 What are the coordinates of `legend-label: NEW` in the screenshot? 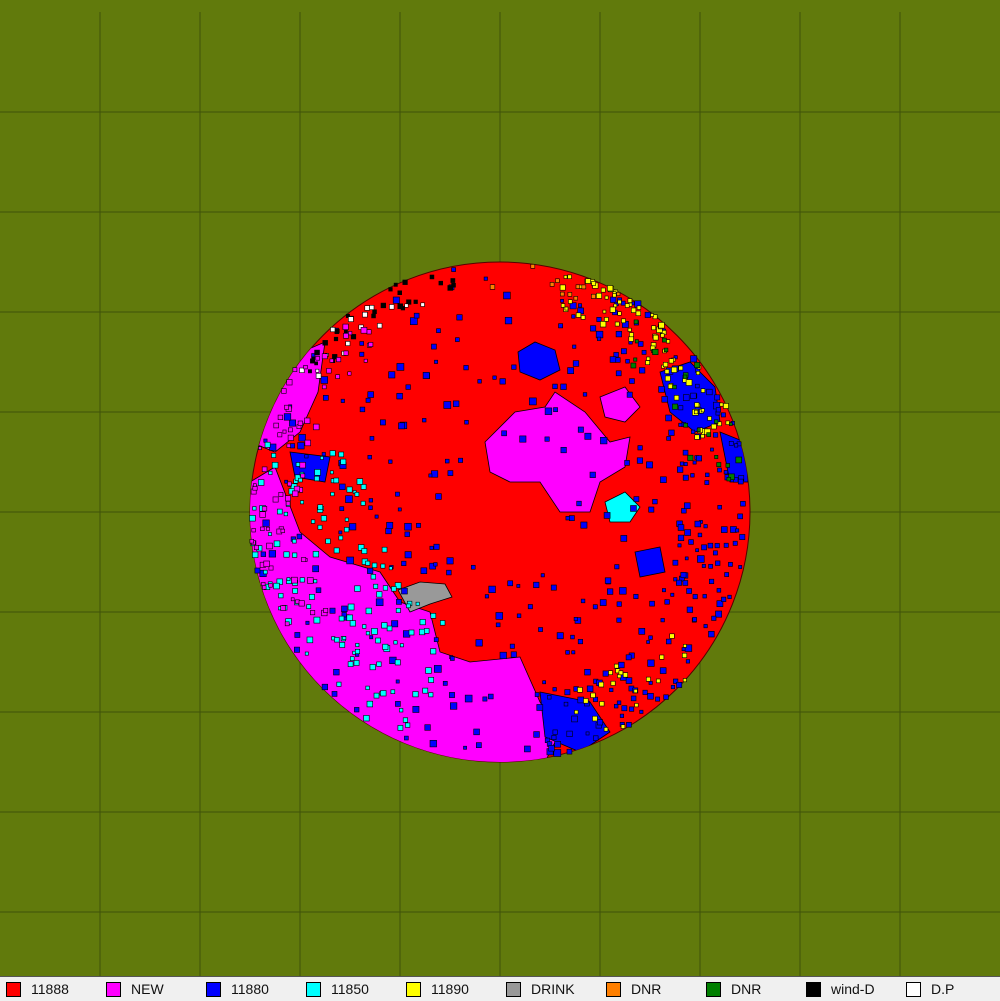 It's located at (147, 989).